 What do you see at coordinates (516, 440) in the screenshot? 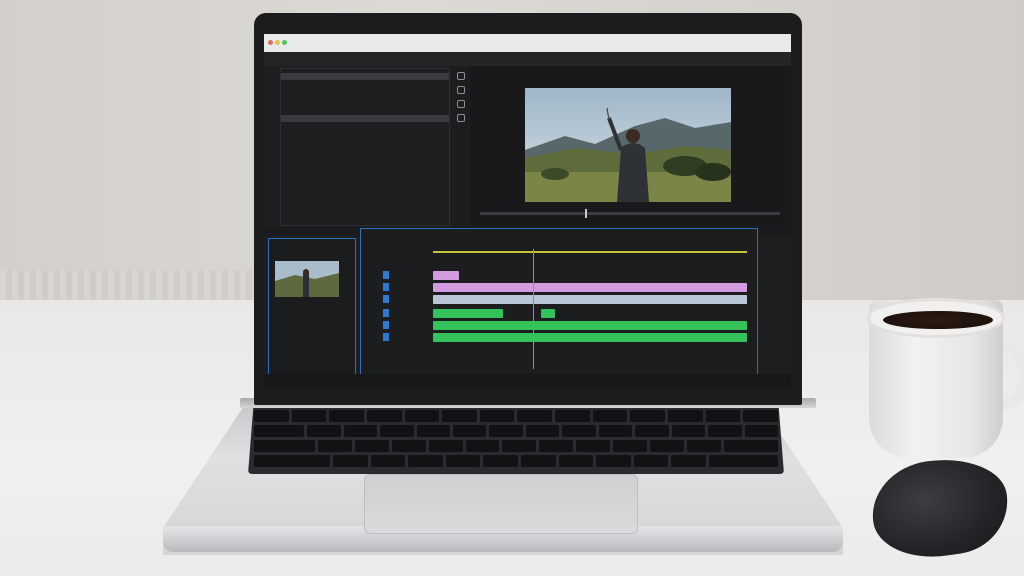
I see `laptop-keyboard` at bounding box center [516, 440].